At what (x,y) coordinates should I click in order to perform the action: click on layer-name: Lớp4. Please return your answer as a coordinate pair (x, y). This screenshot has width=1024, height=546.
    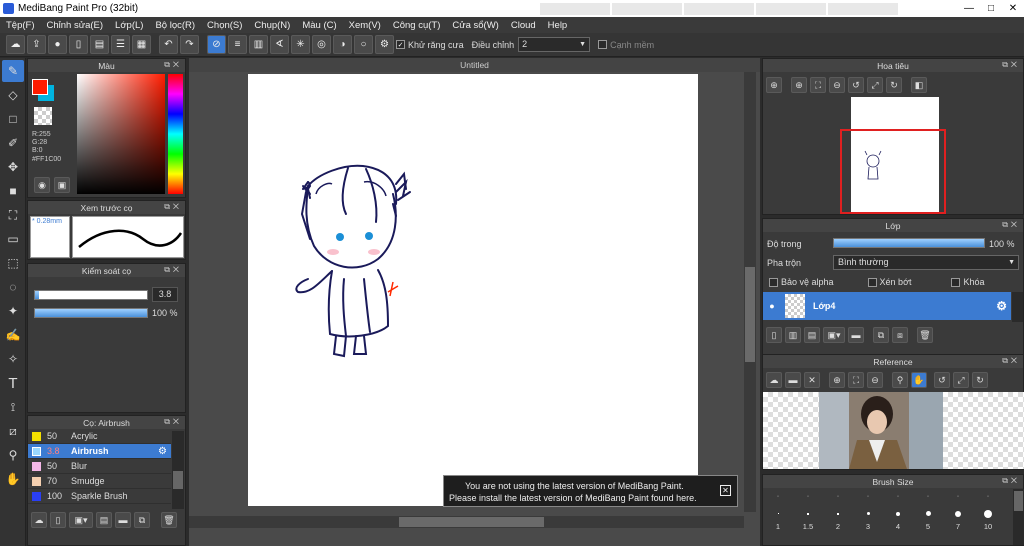
    Looking at the image, I should click on (824, 306).